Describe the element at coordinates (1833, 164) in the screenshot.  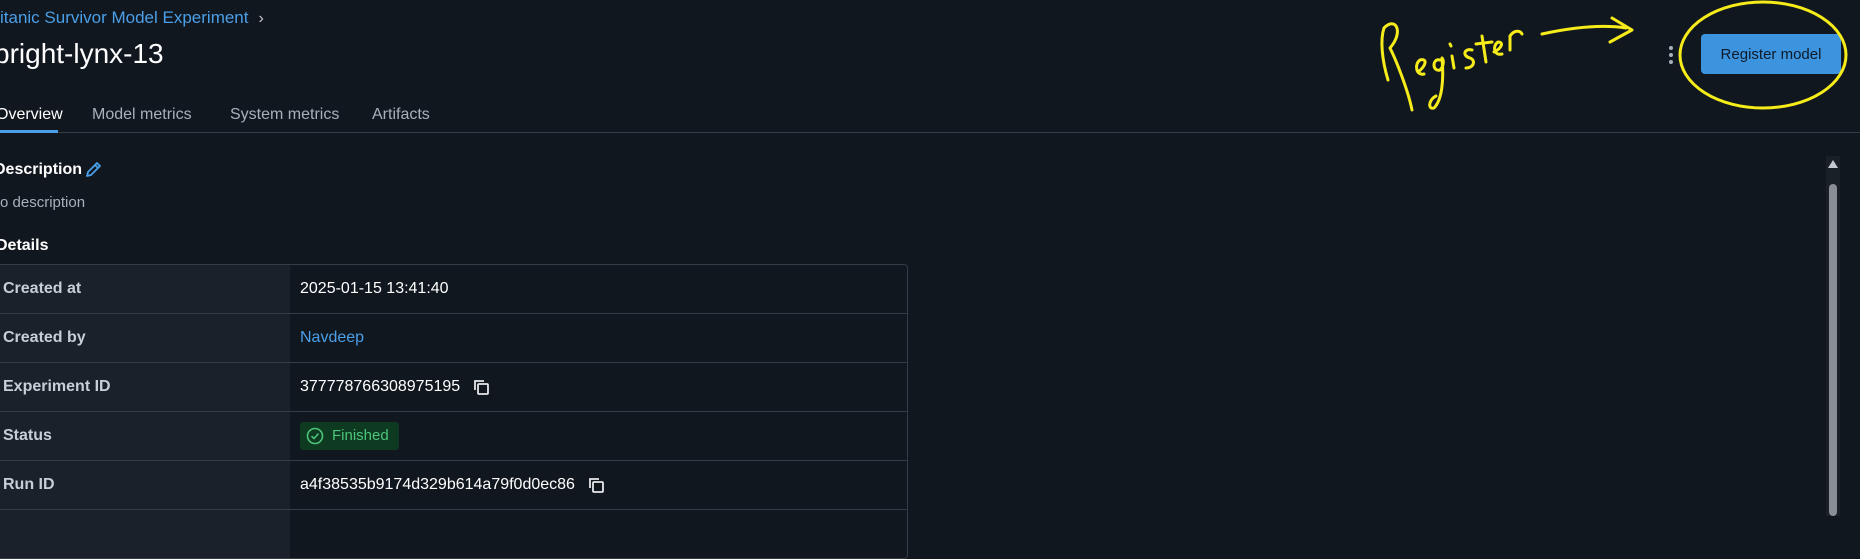
I see `scroll-up-arrow-icon` at that location.